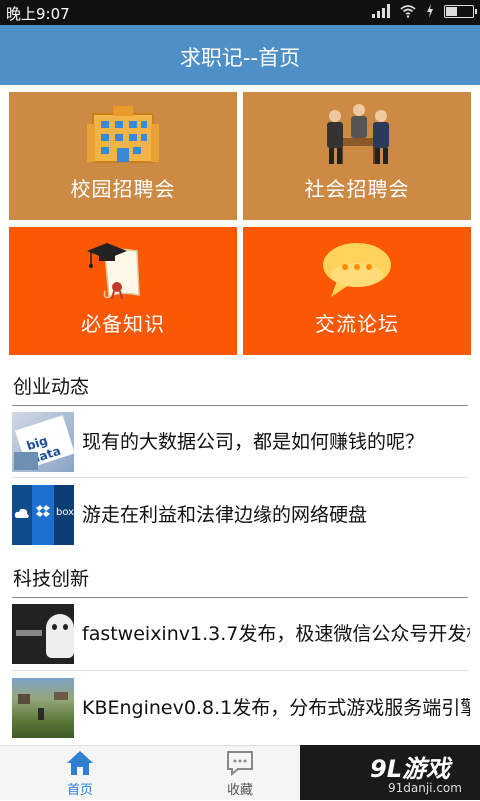  I want to click on tile-label: 社会招聘会, so click(357, 189).